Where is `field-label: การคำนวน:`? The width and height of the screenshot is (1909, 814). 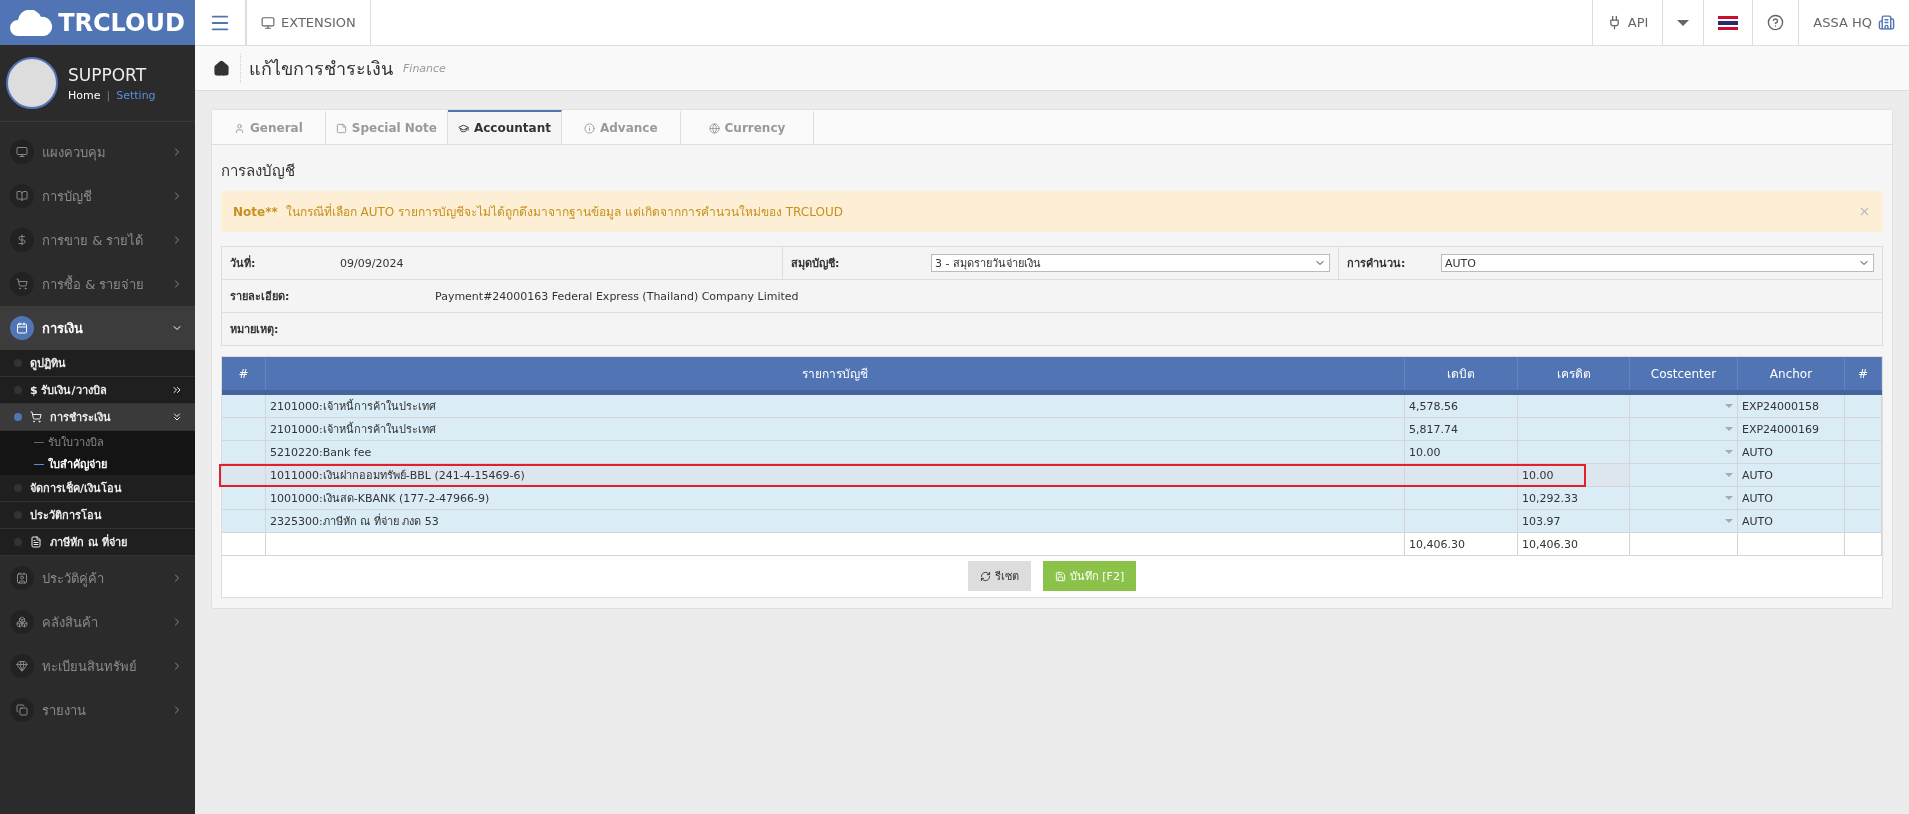 field-label: การคำนวน: is located at coordinates (1376, 264).